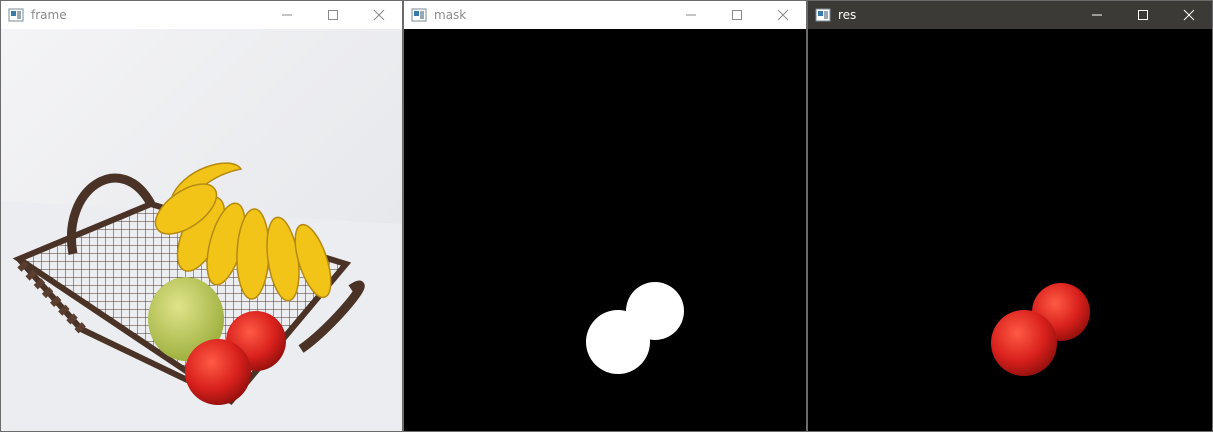 The height and width of the screenshot is (432, 1213). I want to click on window-title: res, so click(847, 15).